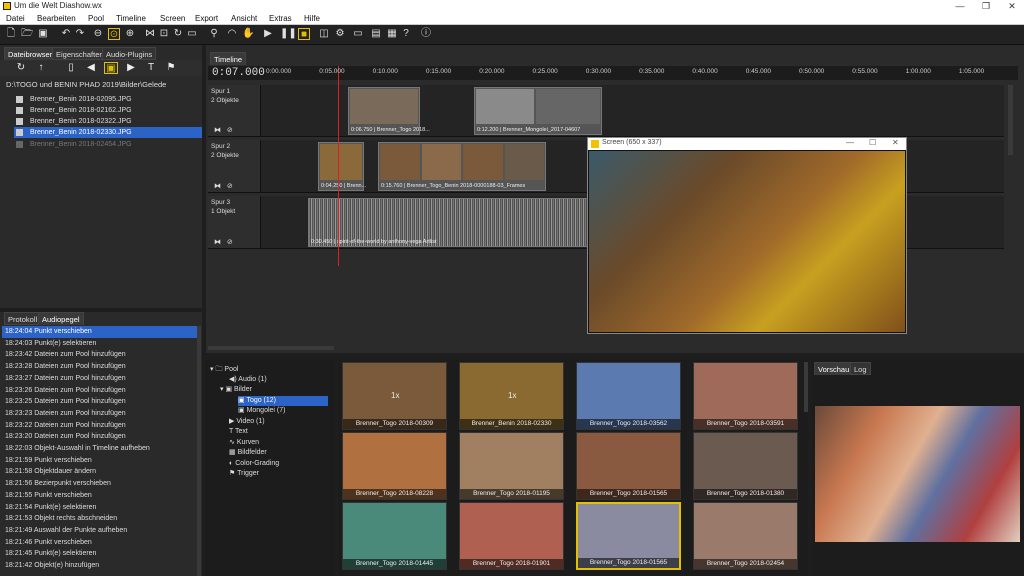  I want to click on magnet-icon: ⚲, so click(214, 34).